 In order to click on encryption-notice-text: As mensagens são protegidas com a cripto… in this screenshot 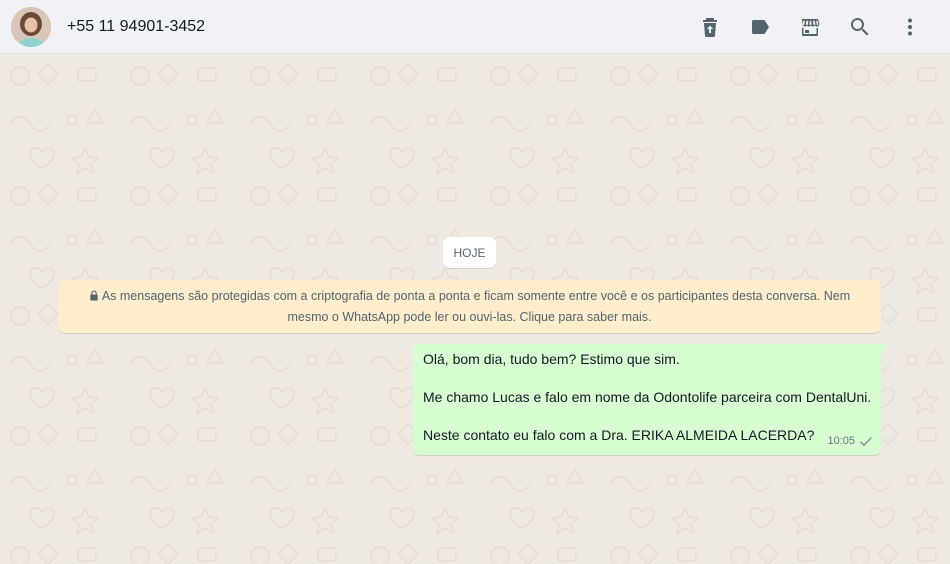, I will do `click(476, 306)`.